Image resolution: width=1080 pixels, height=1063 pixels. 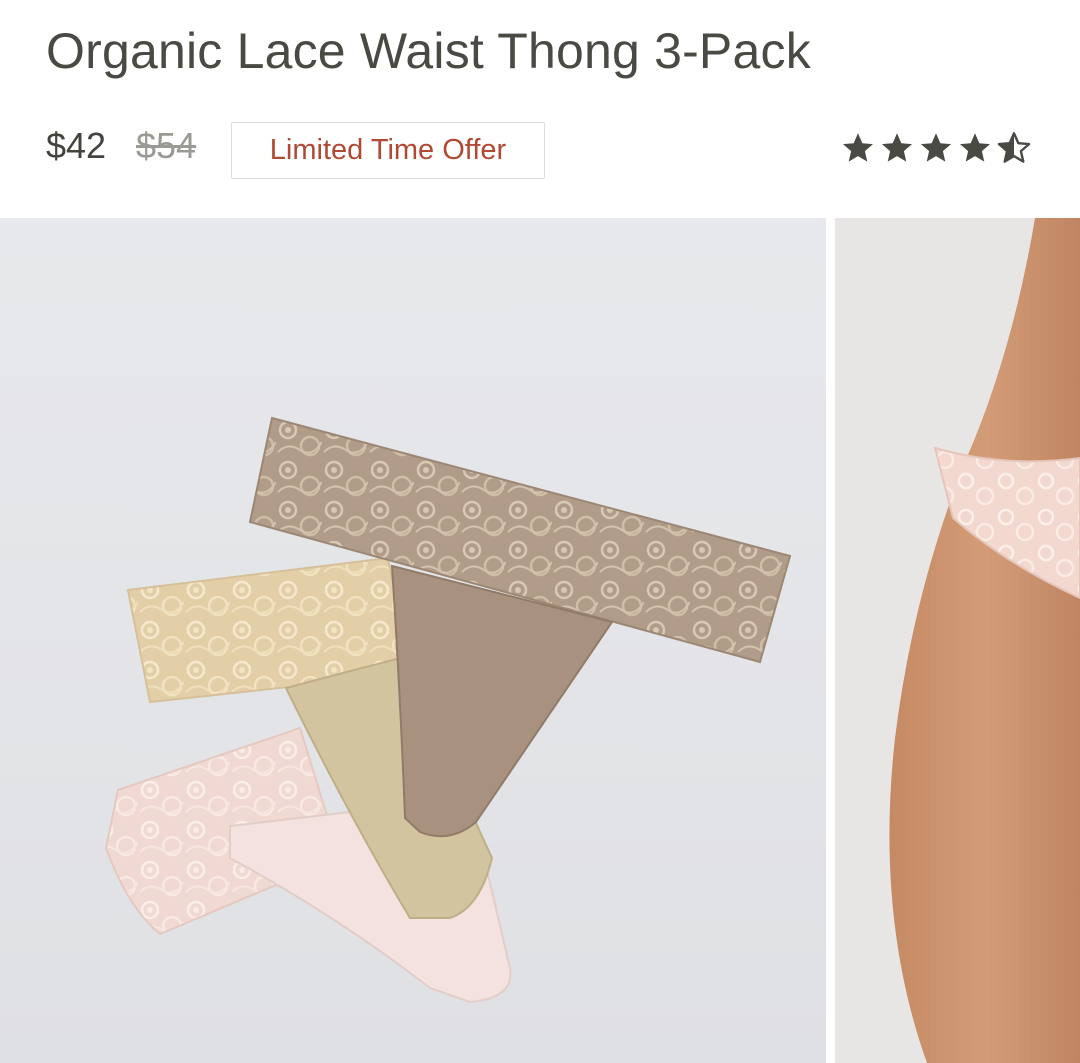 I want to click on limited-offer-label: Limited Time Offer, so click(x=388, y=150).